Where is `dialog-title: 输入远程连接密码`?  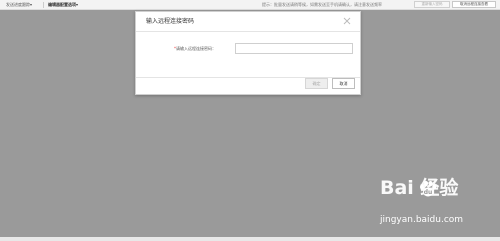 dialog-title: 输入远程连接密码 is located at coordinates (170, 21).